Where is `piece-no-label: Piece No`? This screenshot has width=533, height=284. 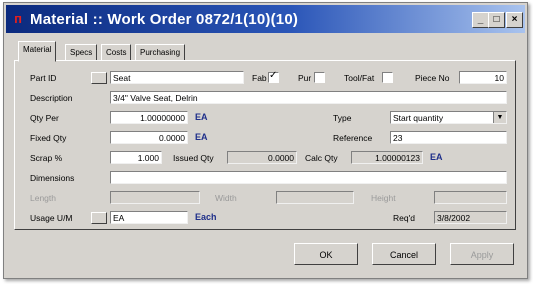 piece-no-label: Piece No is located at coordinates (432, 78).